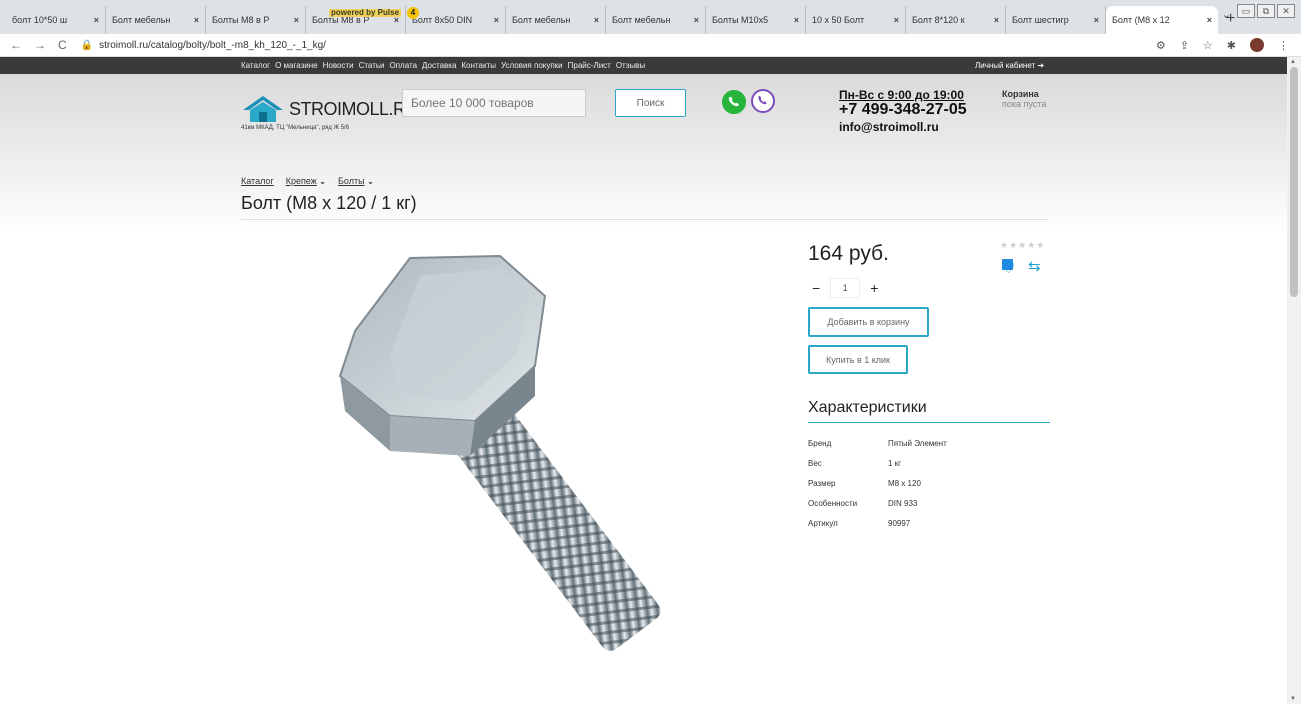  What do you see at coordinates (929, 422) in the screenshot?
I see `characteristics-divider` at bounding box center [929, 422].